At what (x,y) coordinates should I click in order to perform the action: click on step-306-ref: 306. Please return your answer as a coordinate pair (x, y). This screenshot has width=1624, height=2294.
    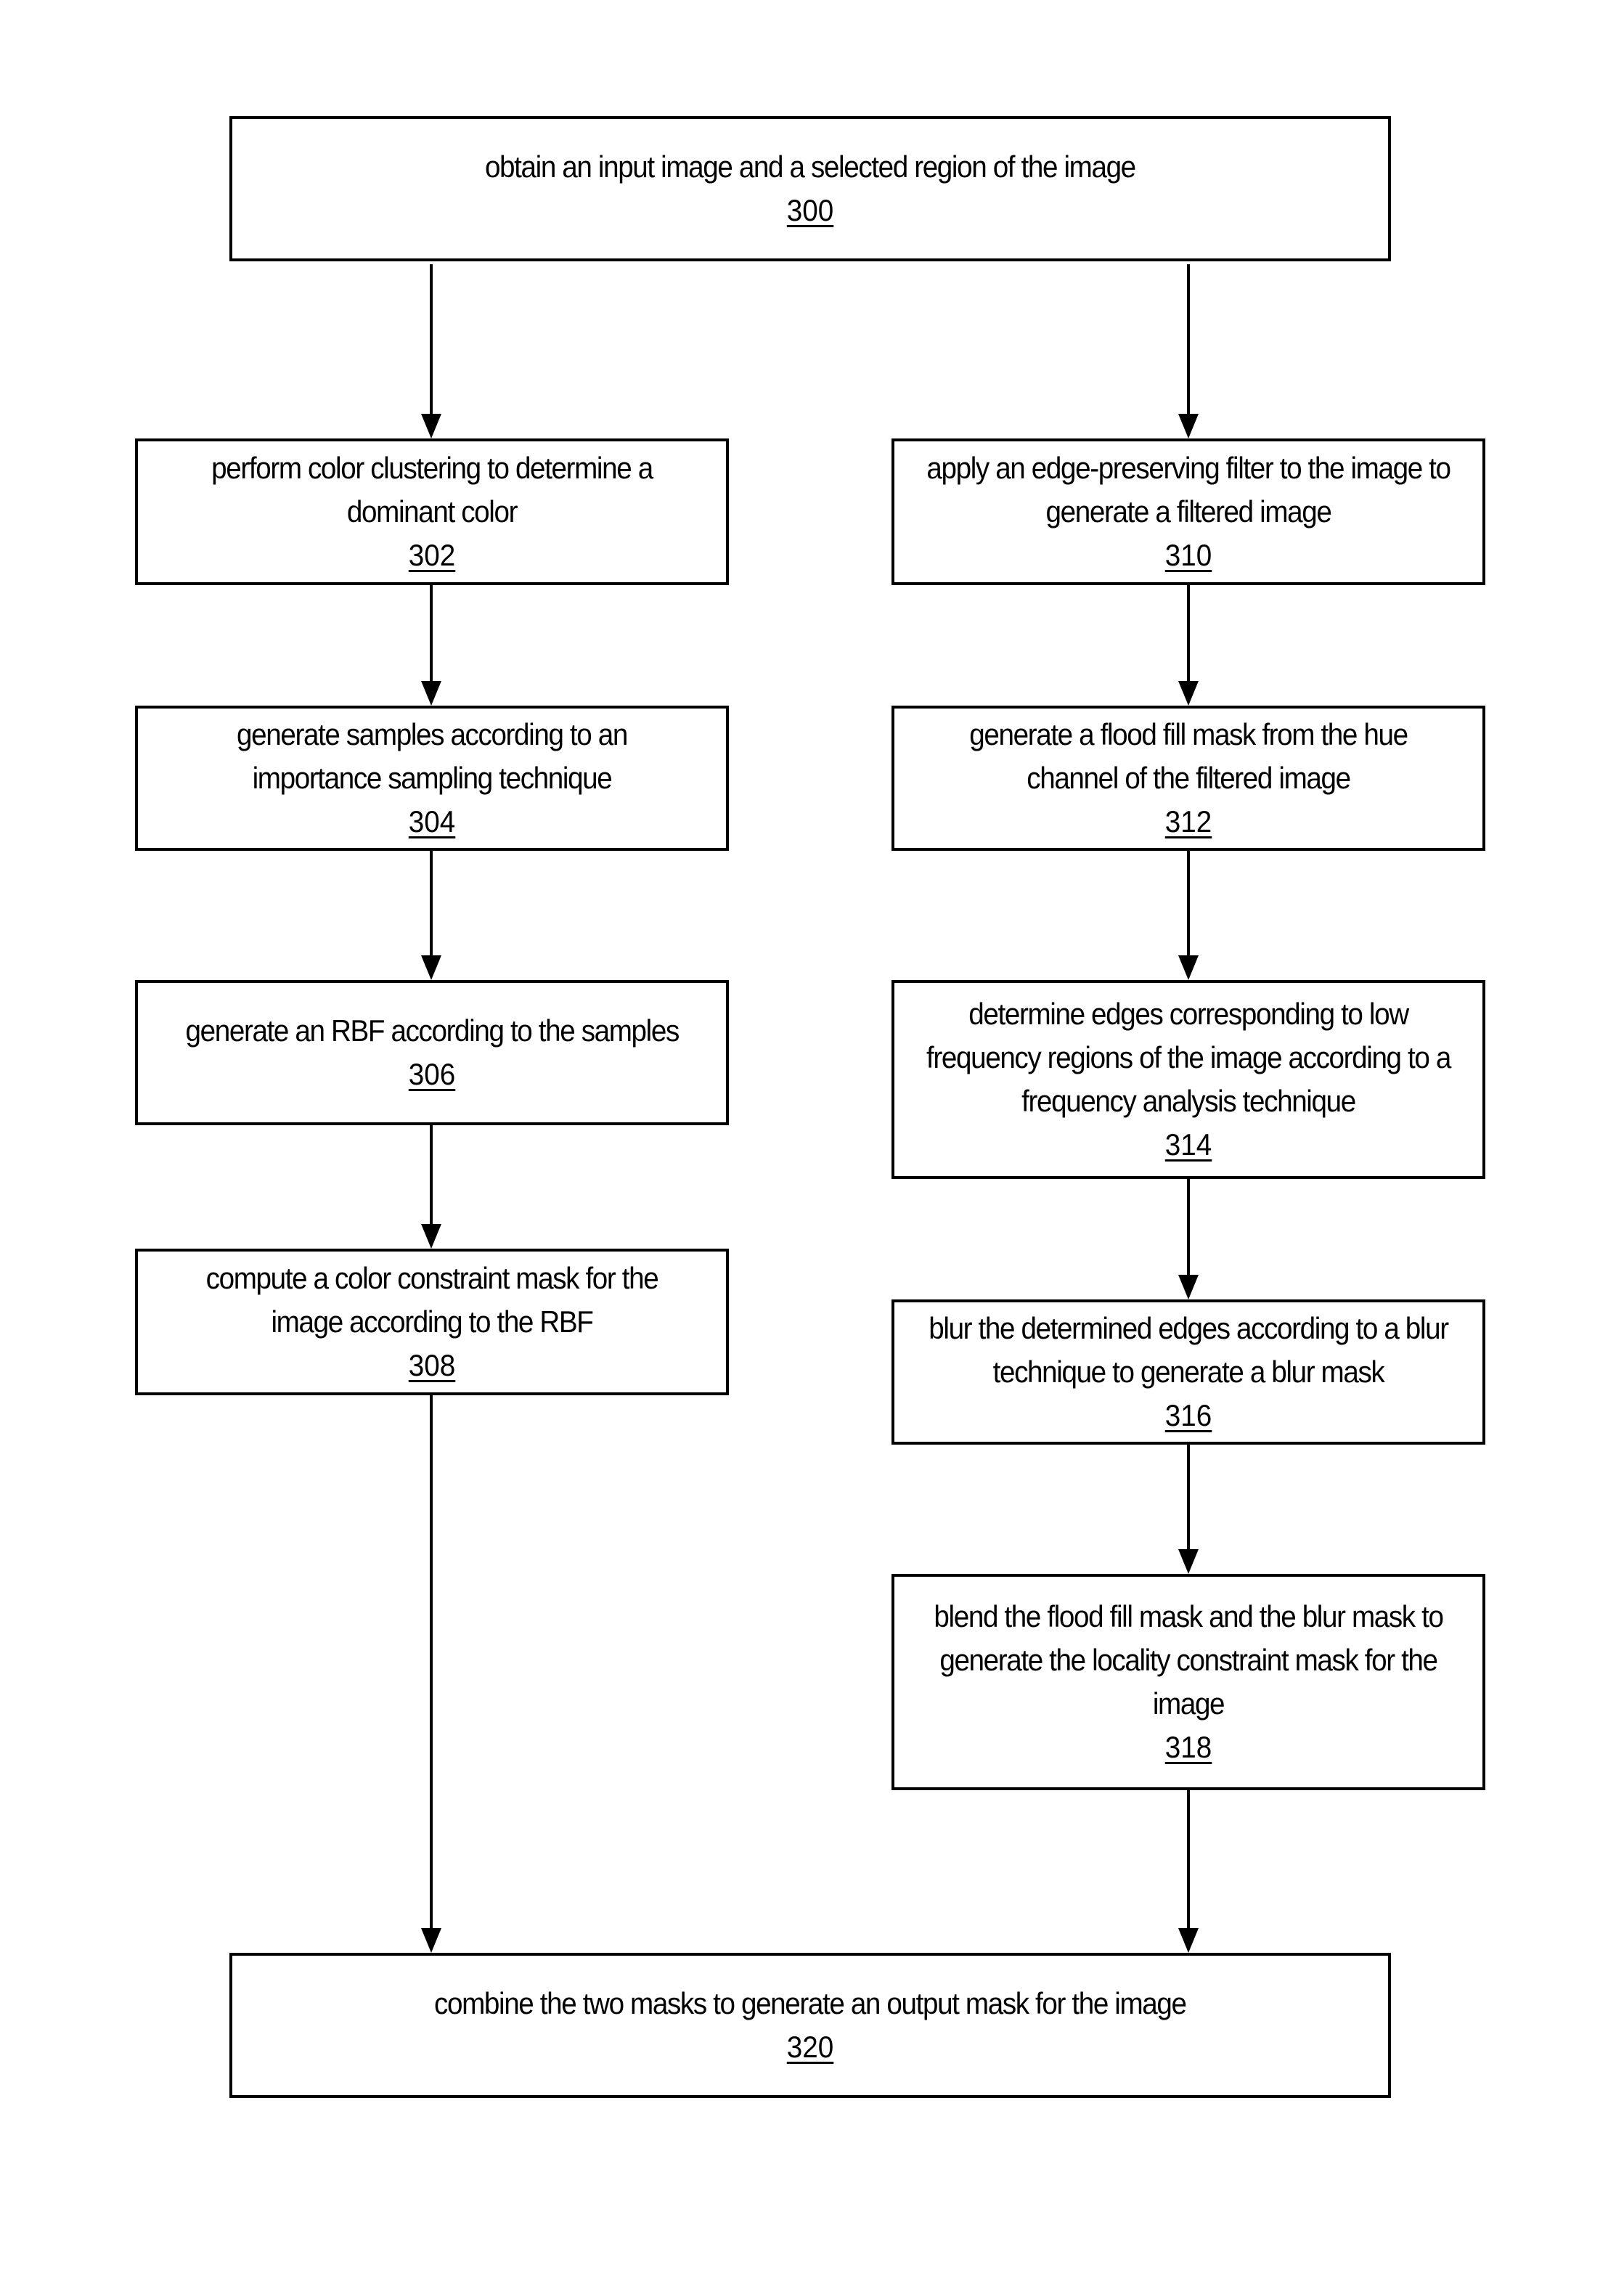
    Looking at the image, I should click on (432, 1074).